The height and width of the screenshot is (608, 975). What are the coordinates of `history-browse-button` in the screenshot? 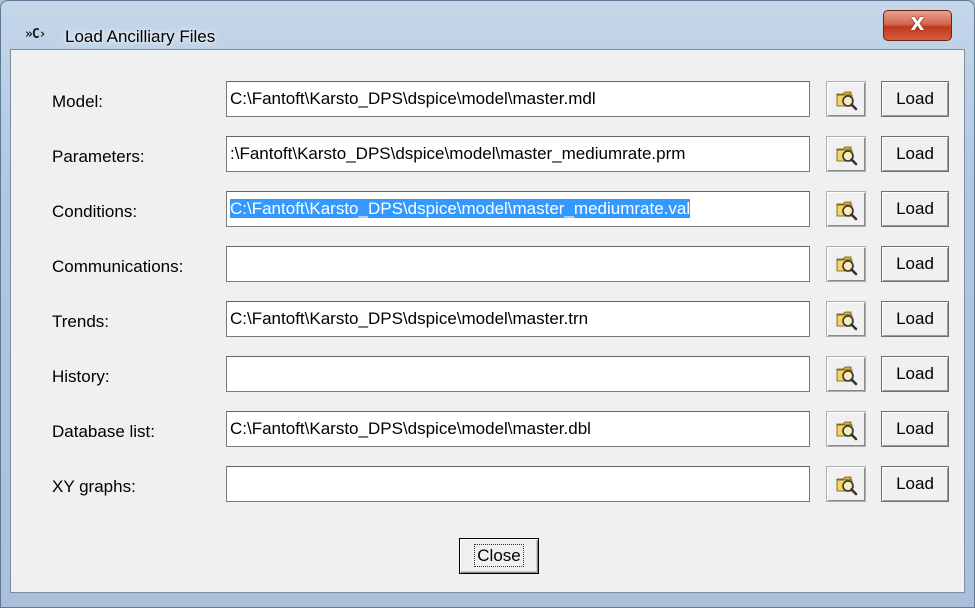 It's located at (846, 374).